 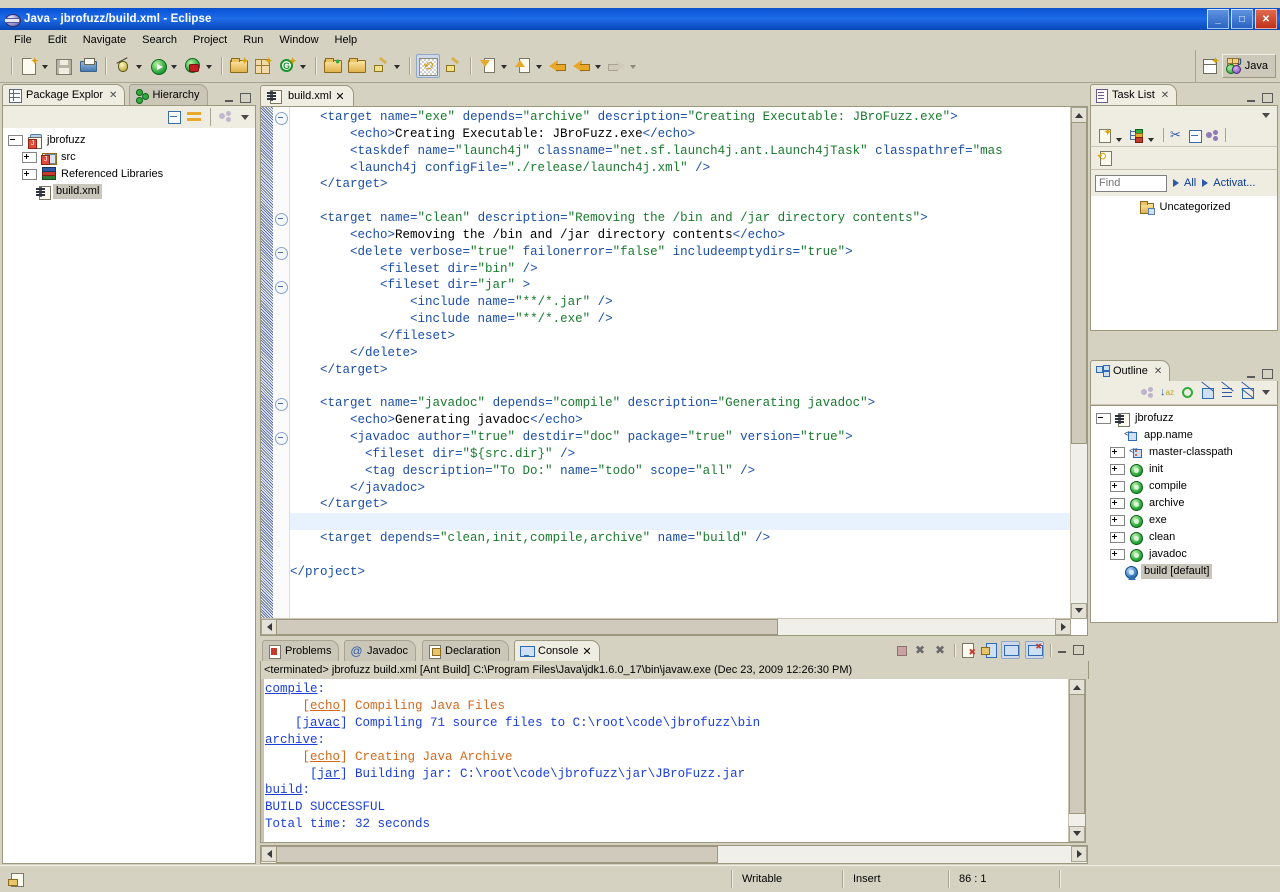 I want to click on categorize-dropdown-icon, so click(x=1151, y=135).